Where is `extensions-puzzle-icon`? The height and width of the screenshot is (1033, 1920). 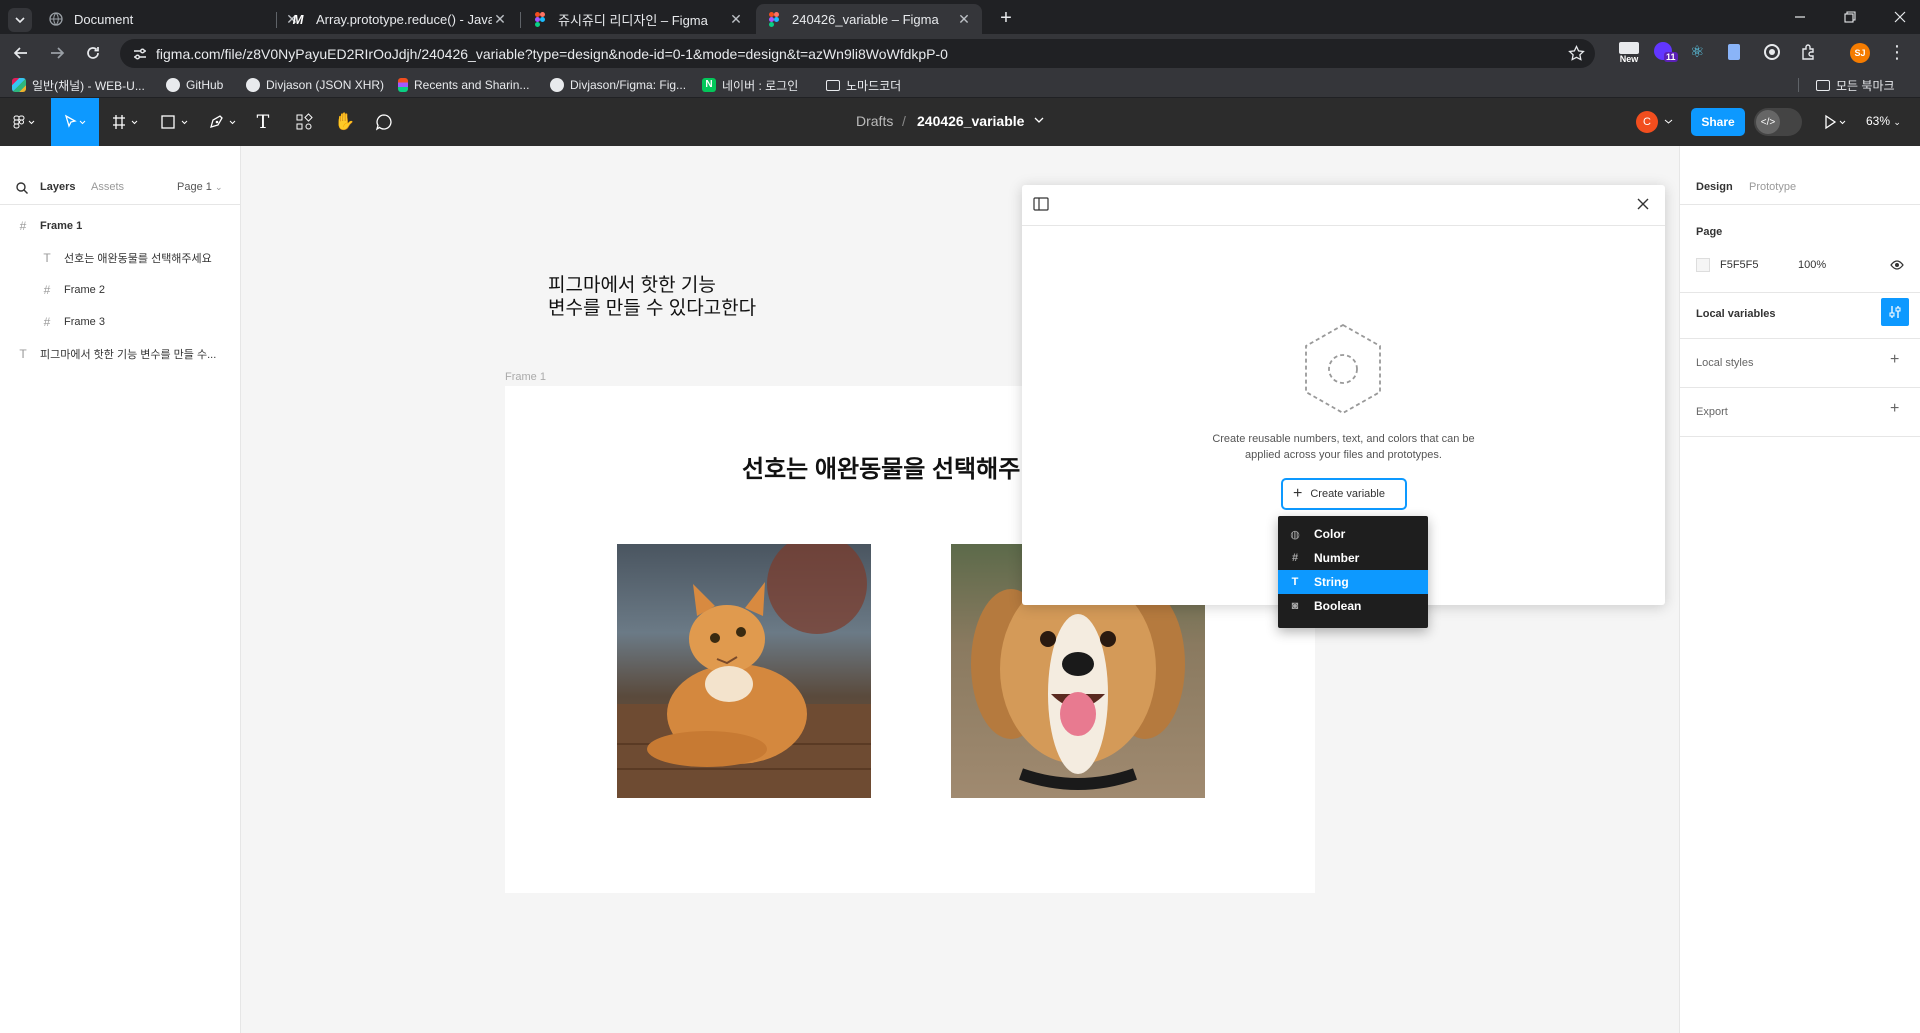 extensions-puzzle-icon is located at coordinates (1809, 52).